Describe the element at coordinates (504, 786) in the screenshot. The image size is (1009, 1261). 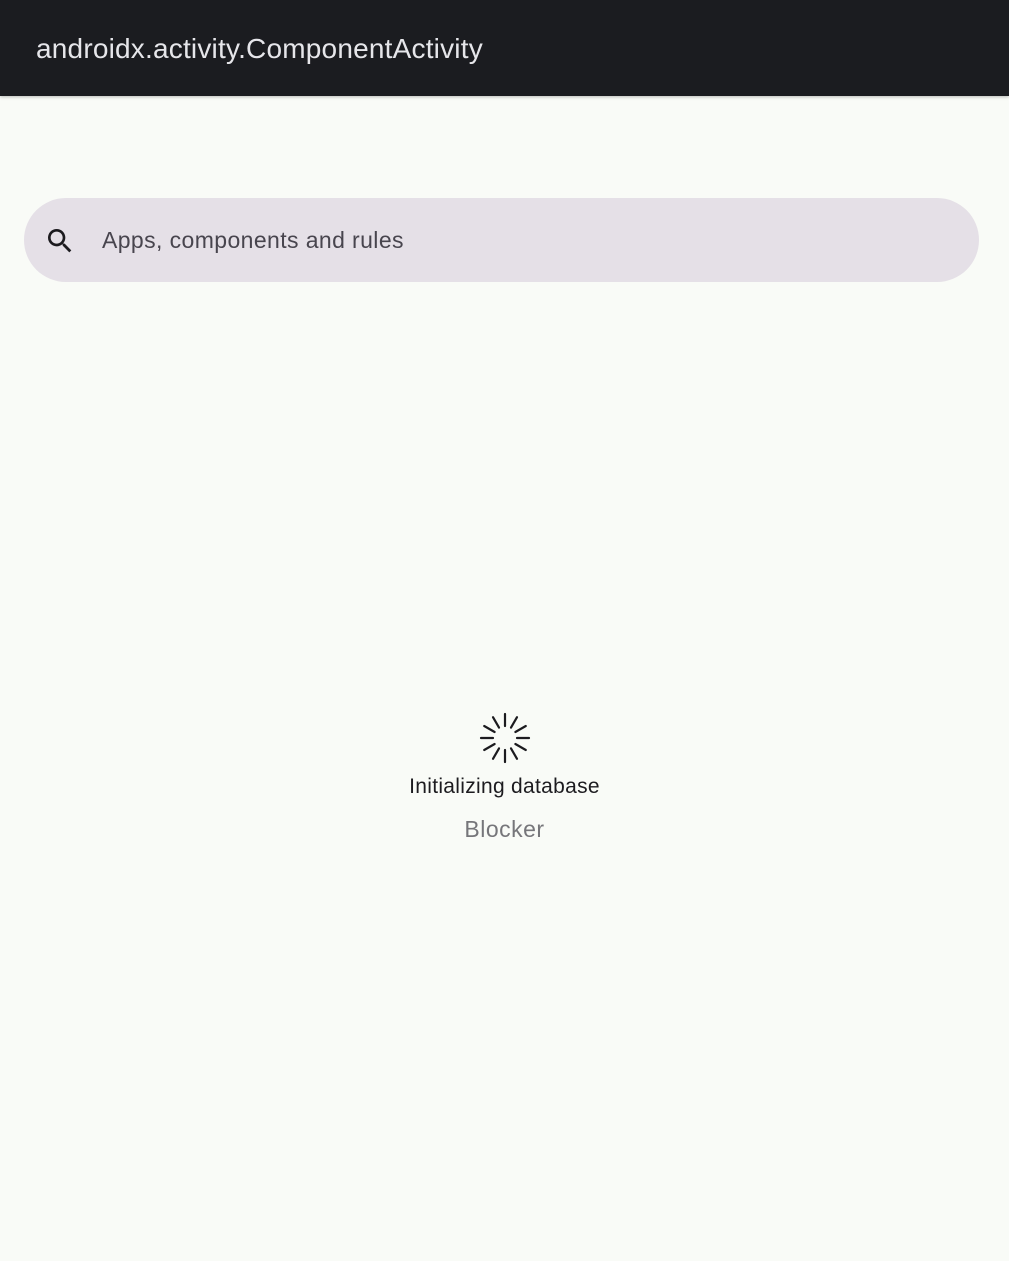
I see `loading-status: Initializing database` at that location.